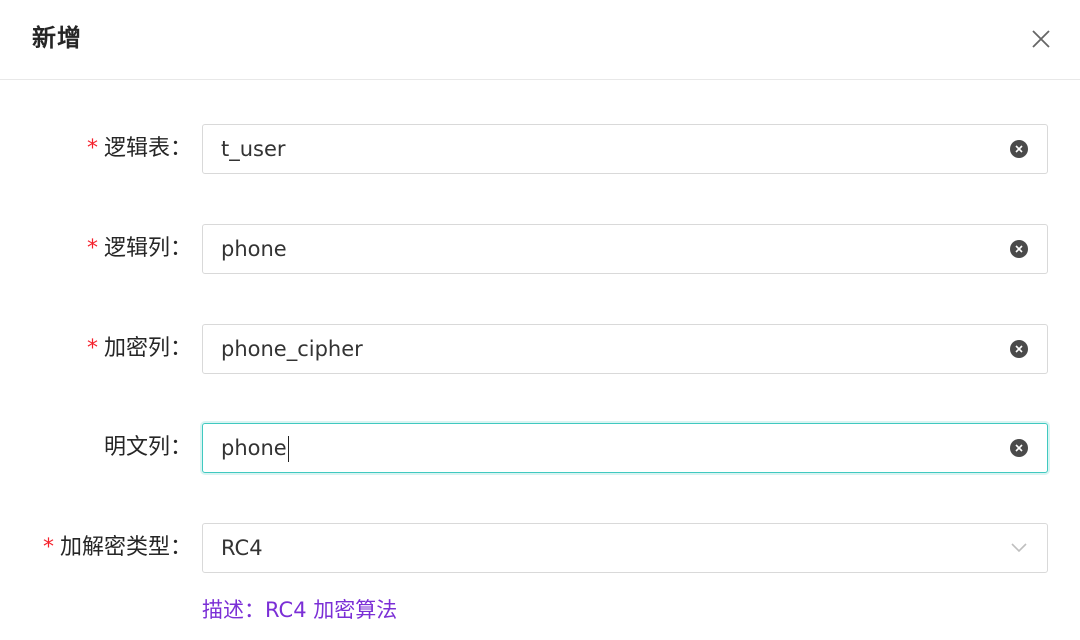 The image size is (1080, 640). Describe the element at coordinates (139, 348) in the screenshot. I see `cipher-column-label: * 加密列：` at that location.